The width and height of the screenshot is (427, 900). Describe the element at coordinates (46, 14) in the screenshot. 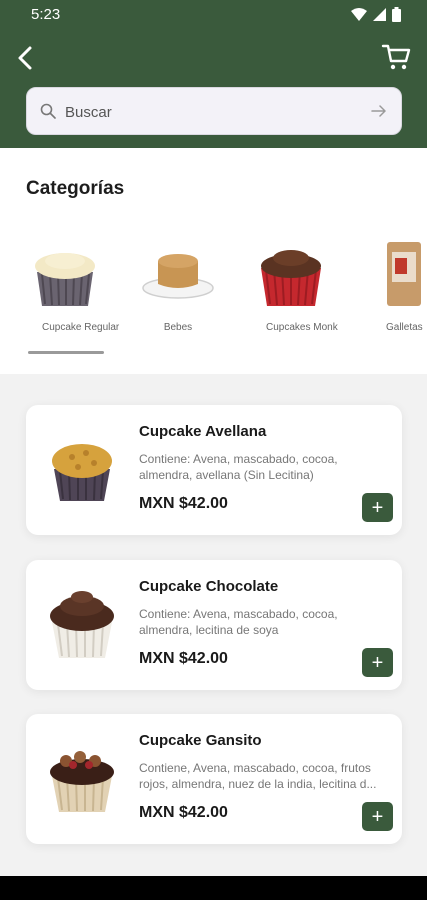

I see `status-time: 5:23` at that location.